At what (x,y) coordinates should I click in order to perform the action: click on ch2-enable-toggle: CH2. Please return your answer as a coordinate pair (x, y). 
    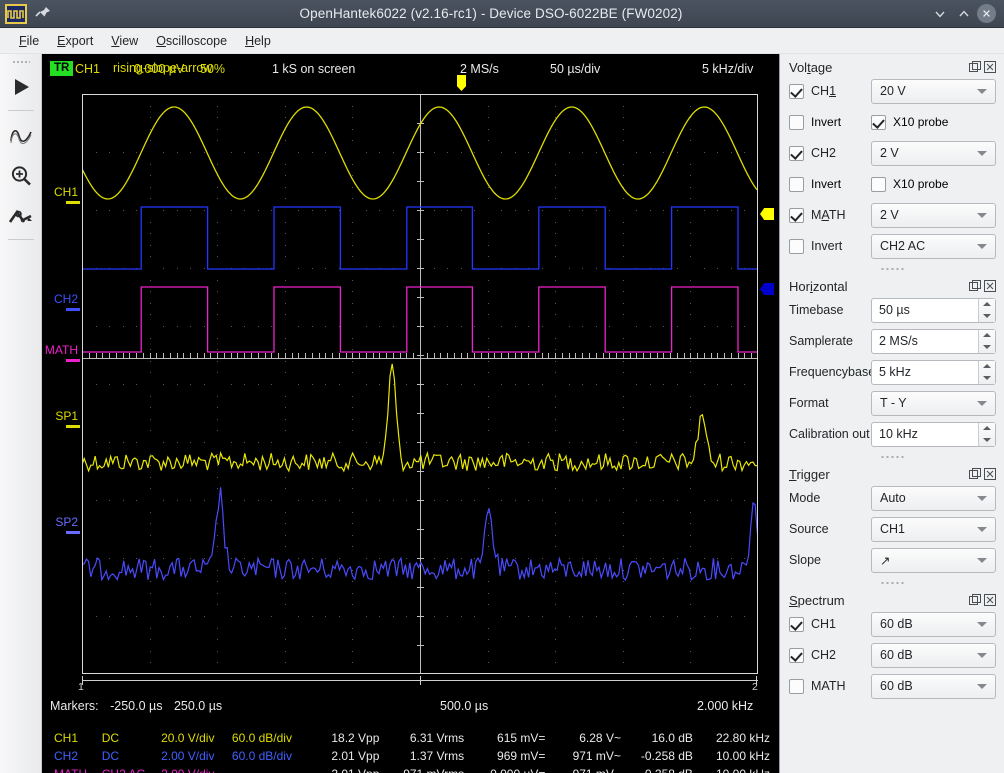
    Looking at the image, I should click on (830, 153).